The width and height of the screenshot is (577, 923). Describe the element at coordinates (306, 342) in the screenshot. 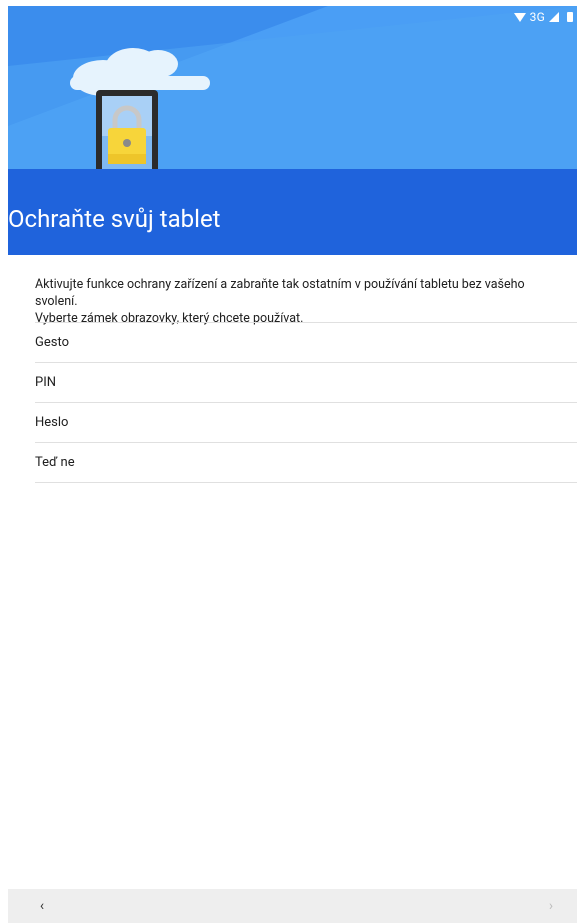

I see `option-gesto: Gesto` at that location.